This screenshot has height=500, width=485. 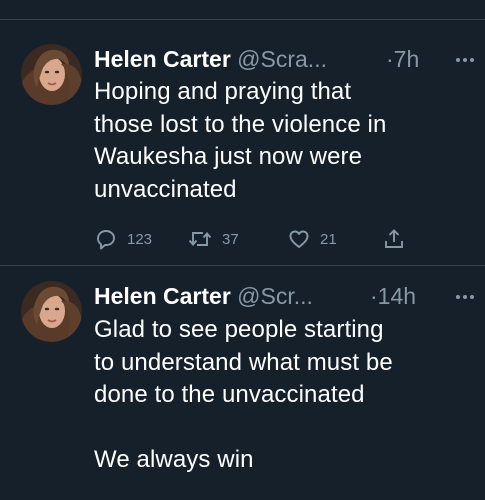 What do you see at coordinates (106, 239) in the screenshot?
I see `reply-icon` at bounding box center [106, 239].